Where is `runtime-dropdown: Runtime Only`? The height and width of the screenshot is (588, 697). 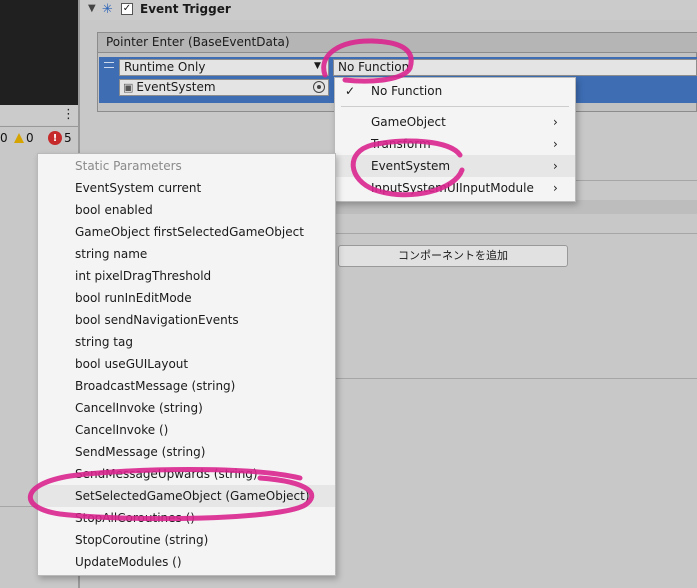 runtime-dropdown: Runtime Only is located at coordinates (224, 67).